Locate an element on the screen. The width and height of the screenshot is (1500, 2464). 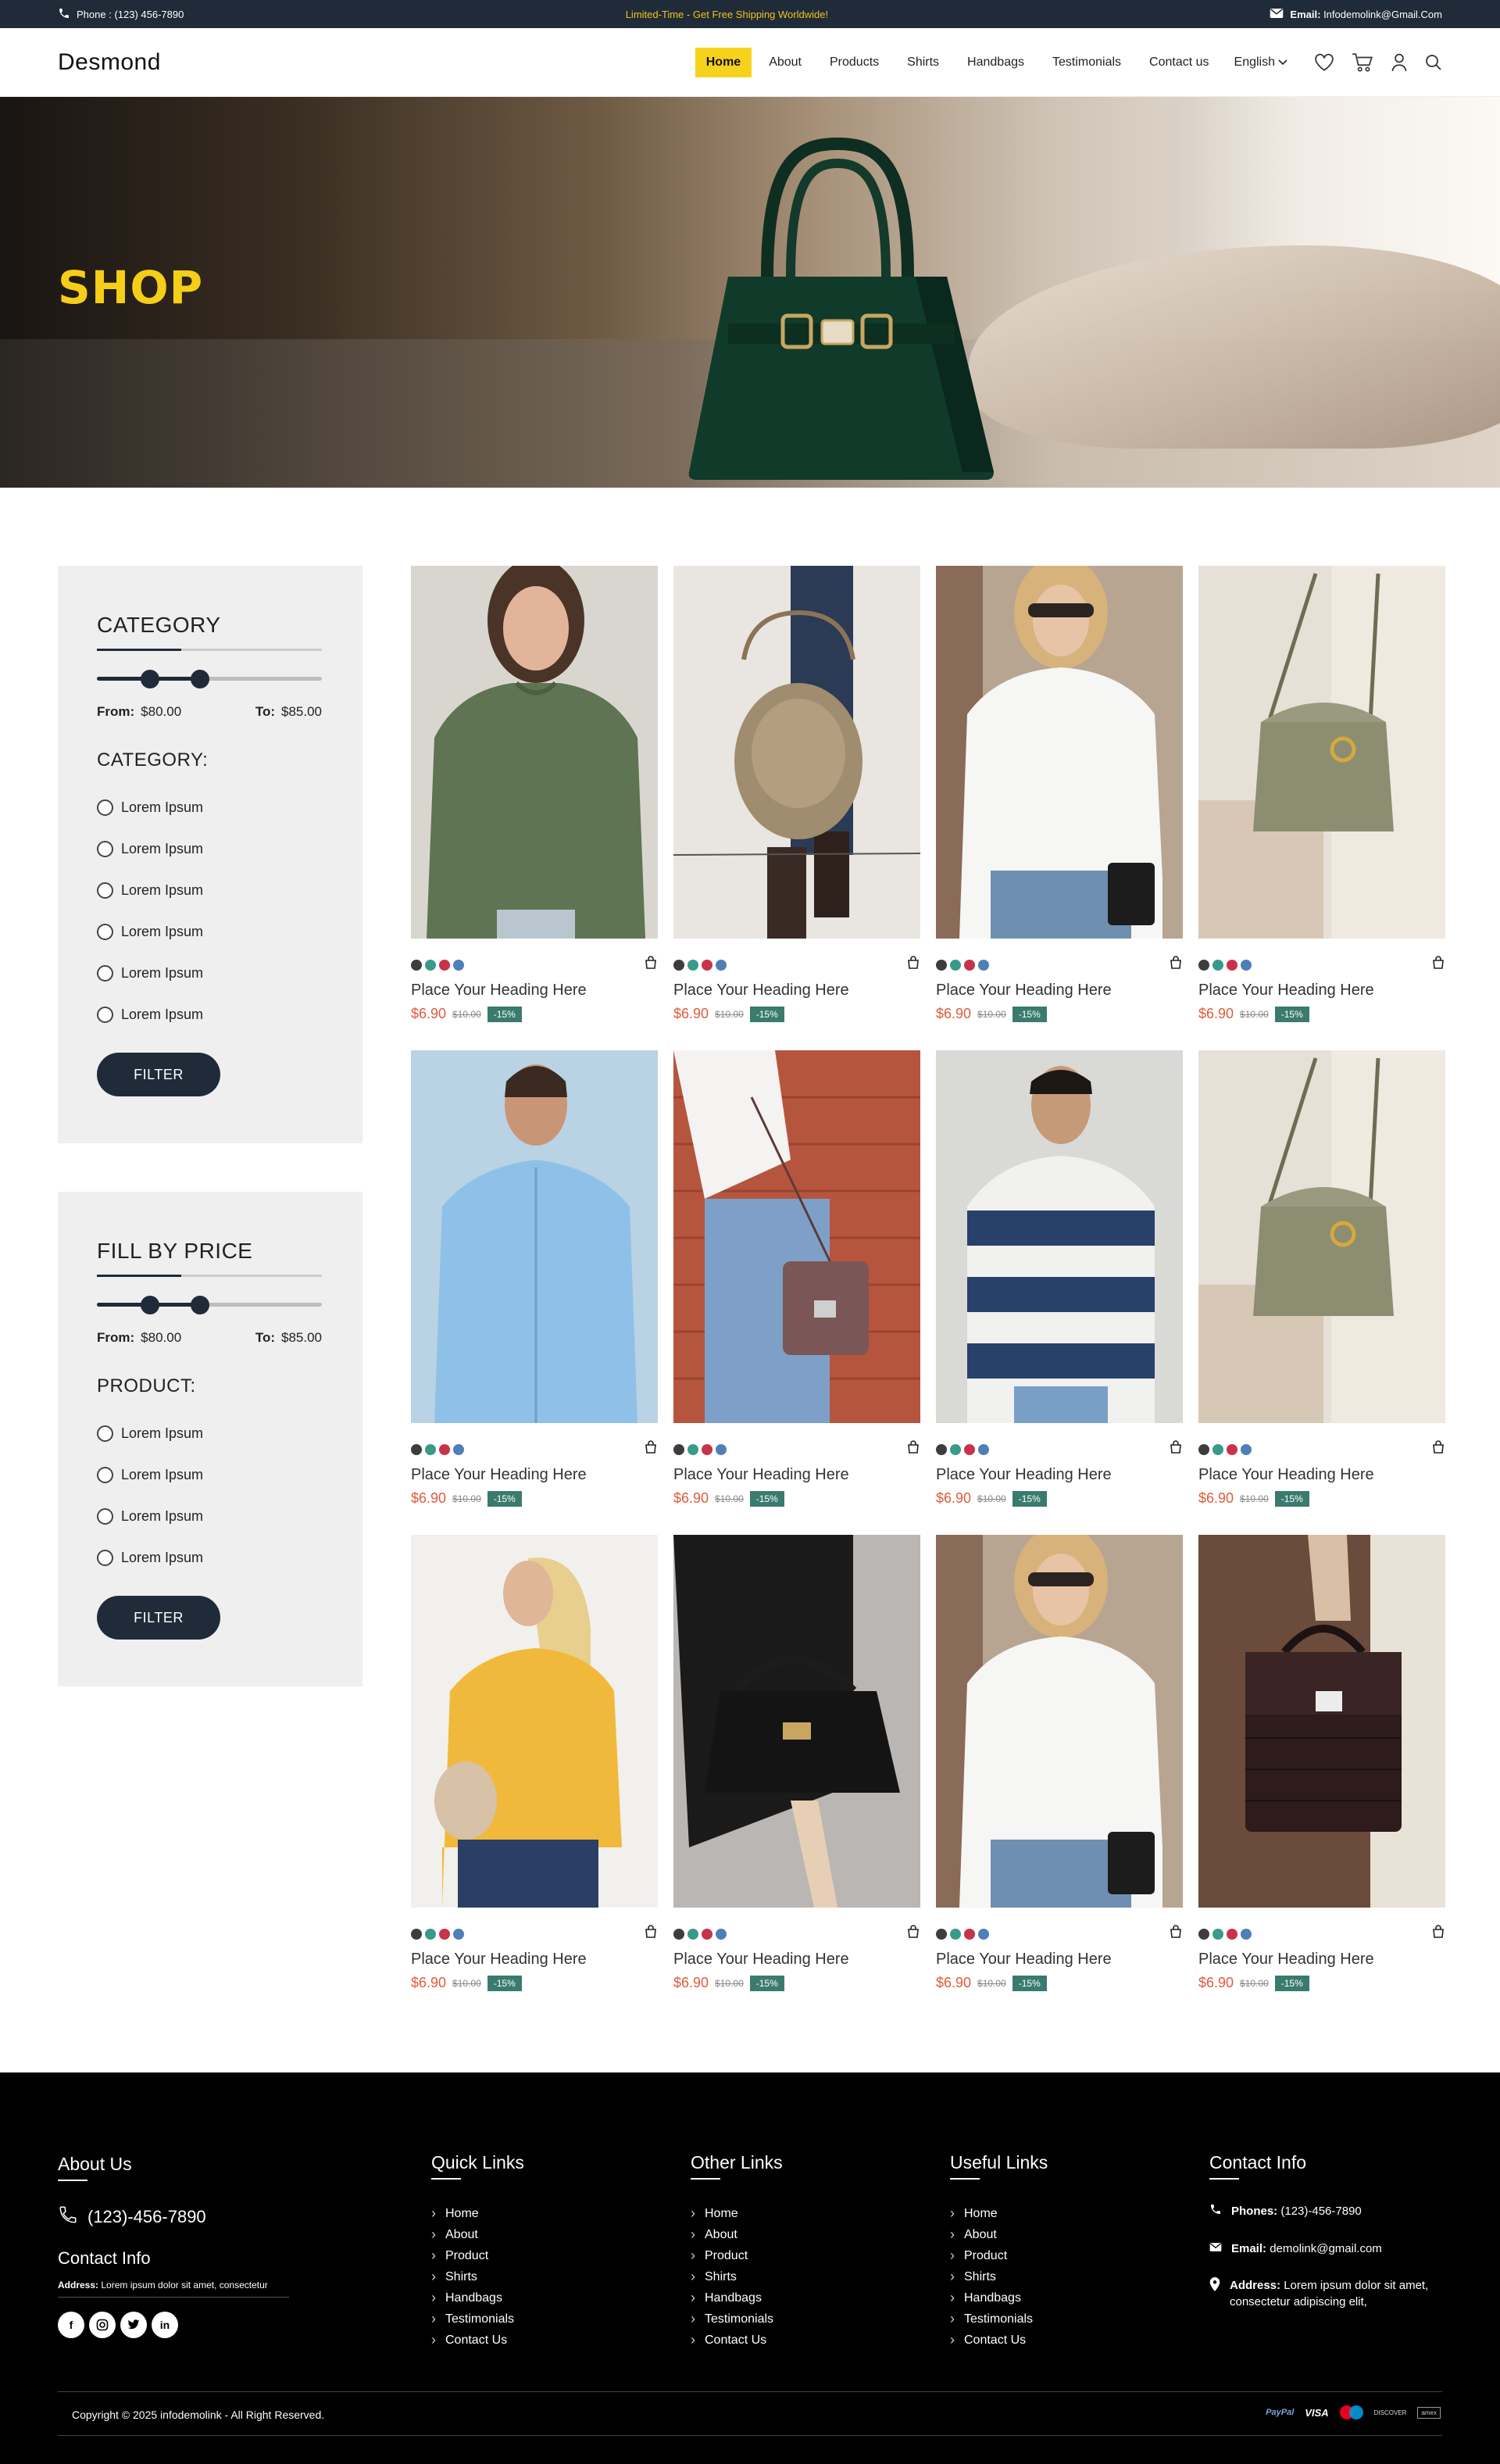
twitter-icon is located at coordinates (133, 2325).